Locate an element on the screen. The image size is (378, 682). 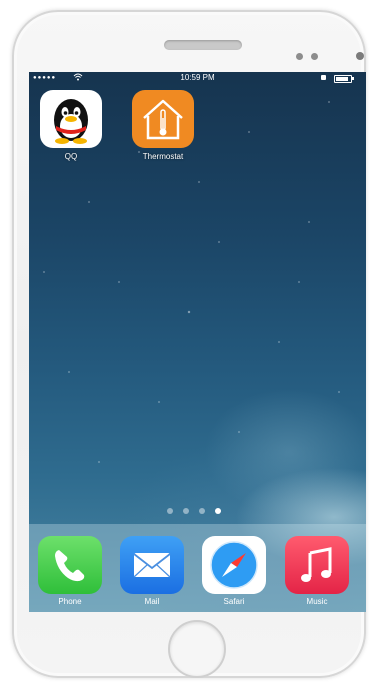
front-camera is located at coordinates (360, 56).